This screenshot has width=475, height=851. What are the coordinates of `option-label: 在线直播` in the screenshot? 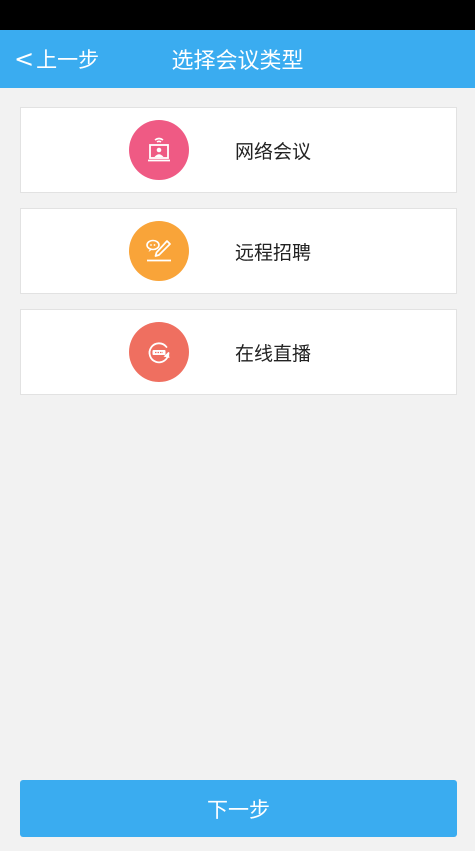 It's located at (273, 353).